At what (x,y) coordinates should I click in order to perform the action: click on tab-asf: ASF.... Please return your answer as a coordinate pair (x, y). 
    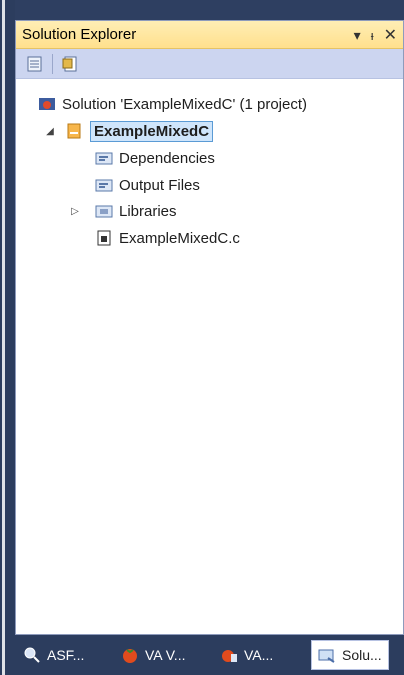
    Looking at the image, I should click on (53, 655).